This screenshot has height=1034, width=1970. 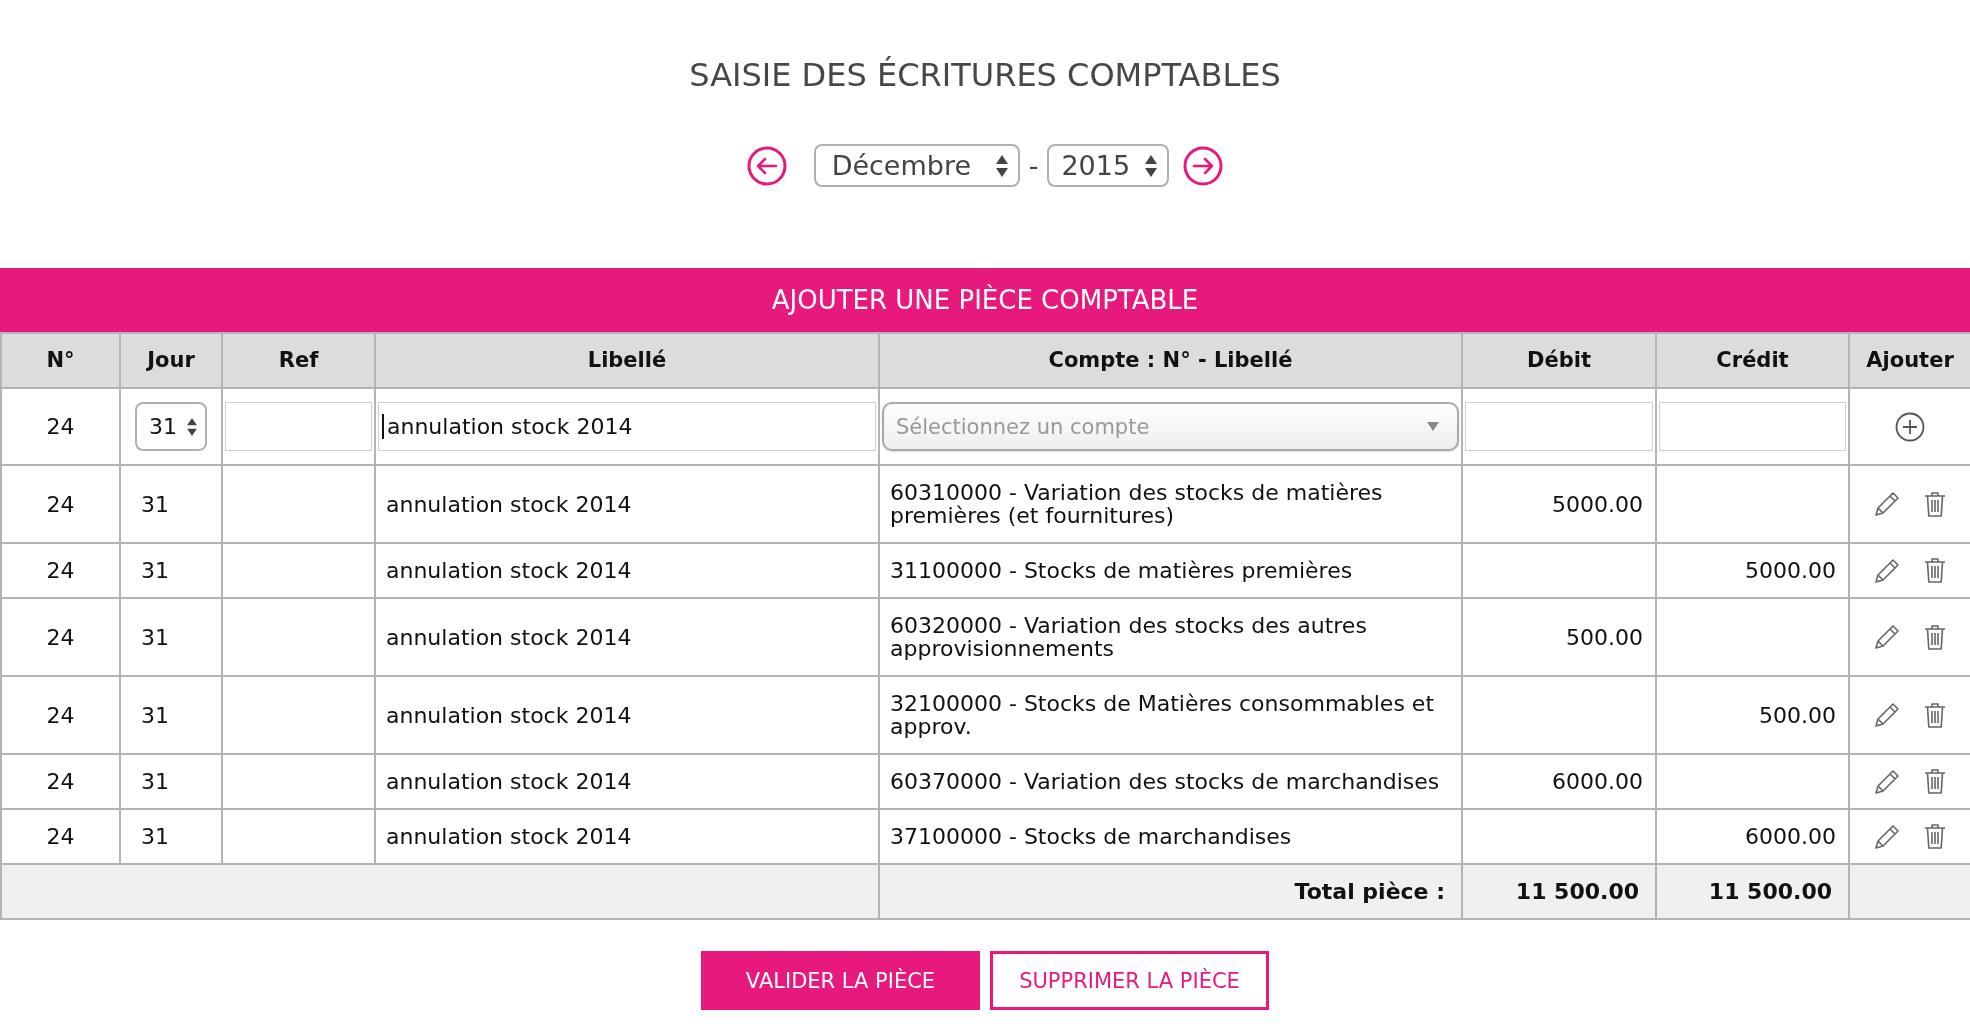 I want to click on table-cell: 6000.00, so click(x=1559, y=781).